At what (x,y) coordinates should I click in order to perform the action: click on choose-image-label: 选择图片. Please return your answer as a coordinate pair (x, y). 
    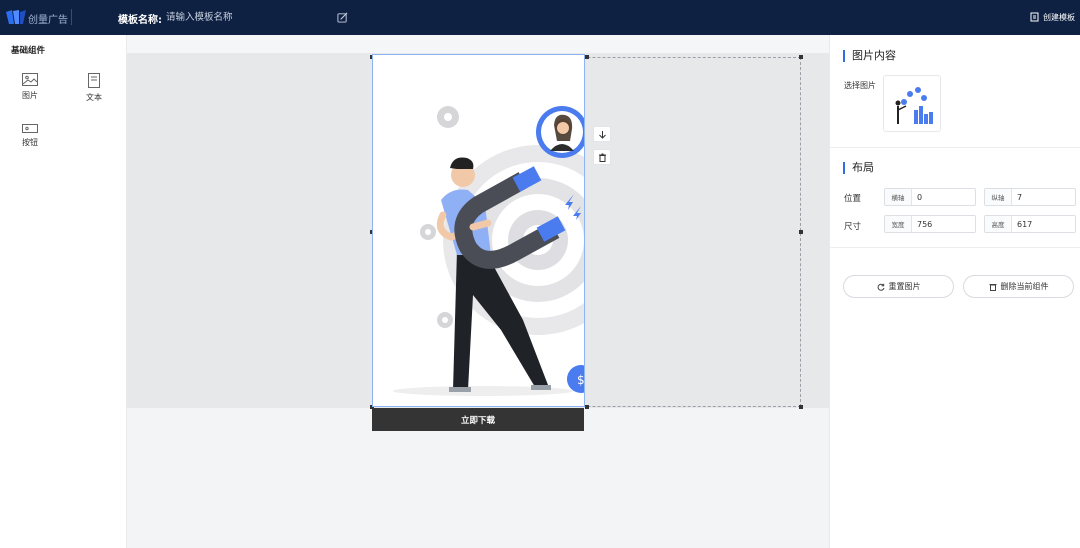
    Looking at the image, I should click on (860, 85).